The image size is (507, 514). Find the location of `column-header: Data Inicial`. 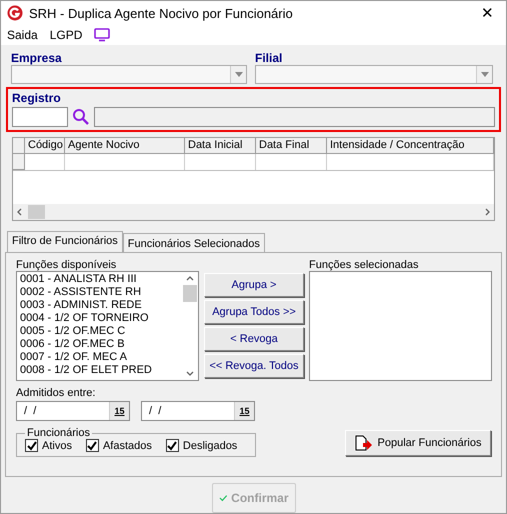

column-header: Data Inicial is located at coordinates (220, 146).